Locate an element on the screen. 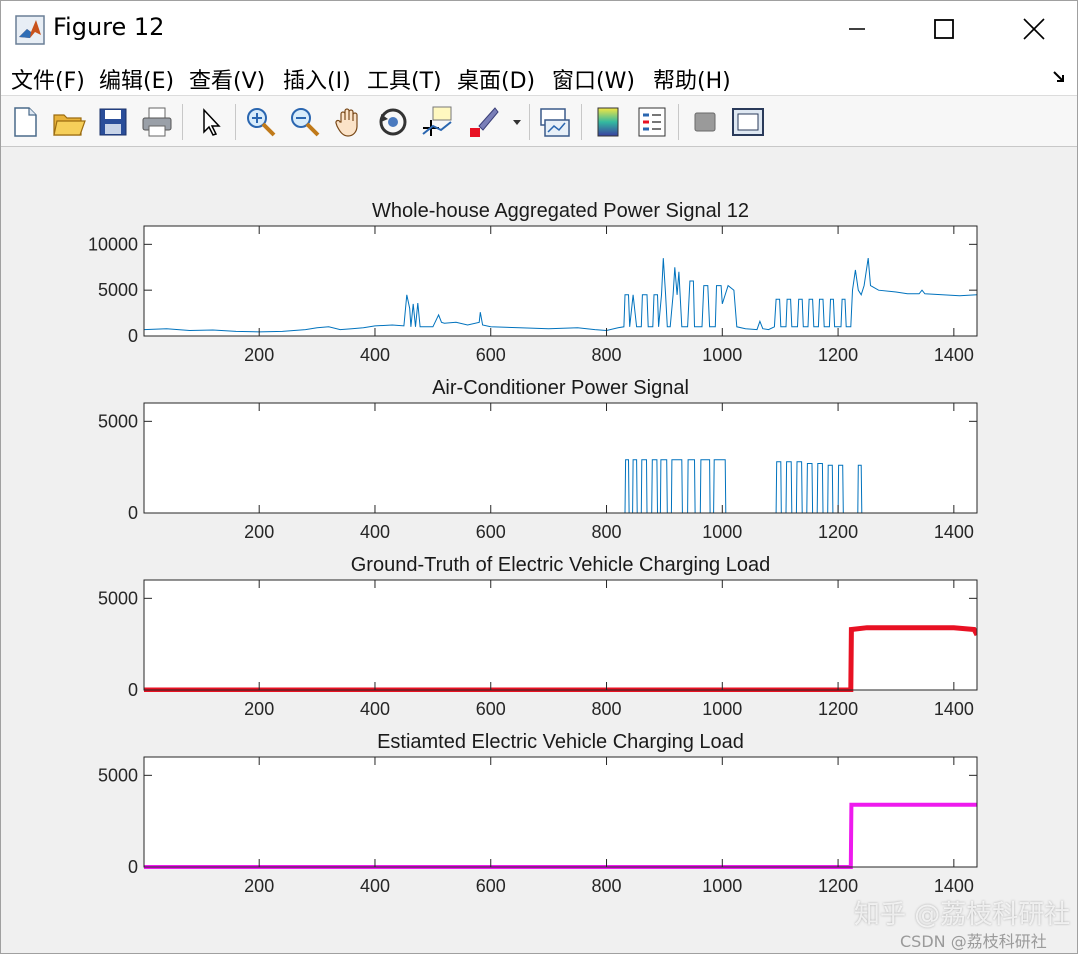  data-cursor-icon is located at coordinates (437, 121).